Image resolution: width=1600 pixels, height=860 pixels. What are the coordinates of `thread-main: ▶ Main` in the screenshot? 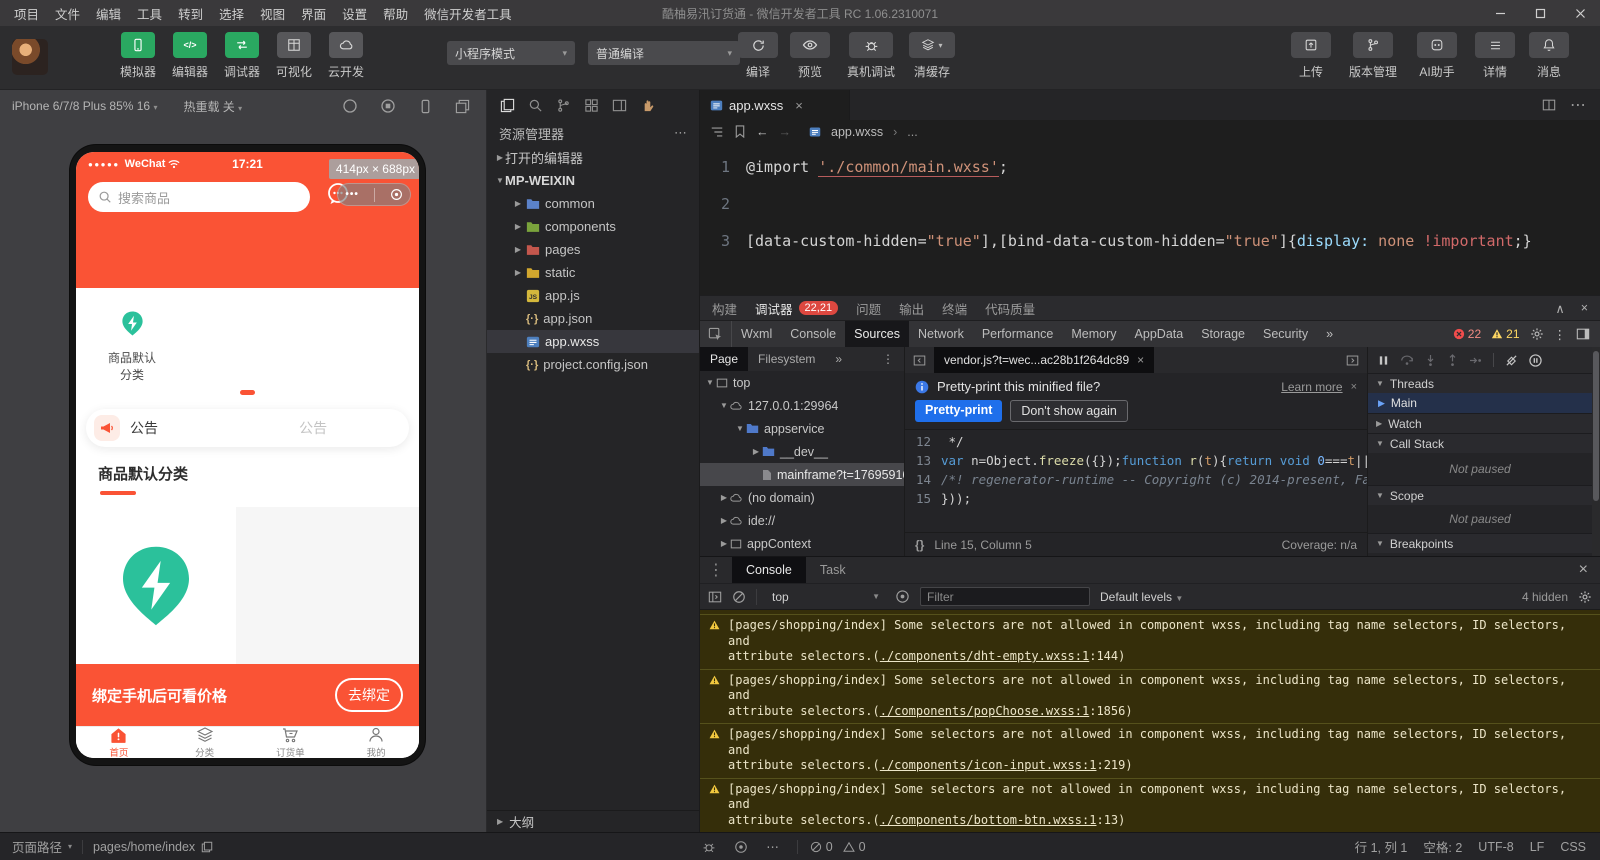 It's located at (1480, 403).